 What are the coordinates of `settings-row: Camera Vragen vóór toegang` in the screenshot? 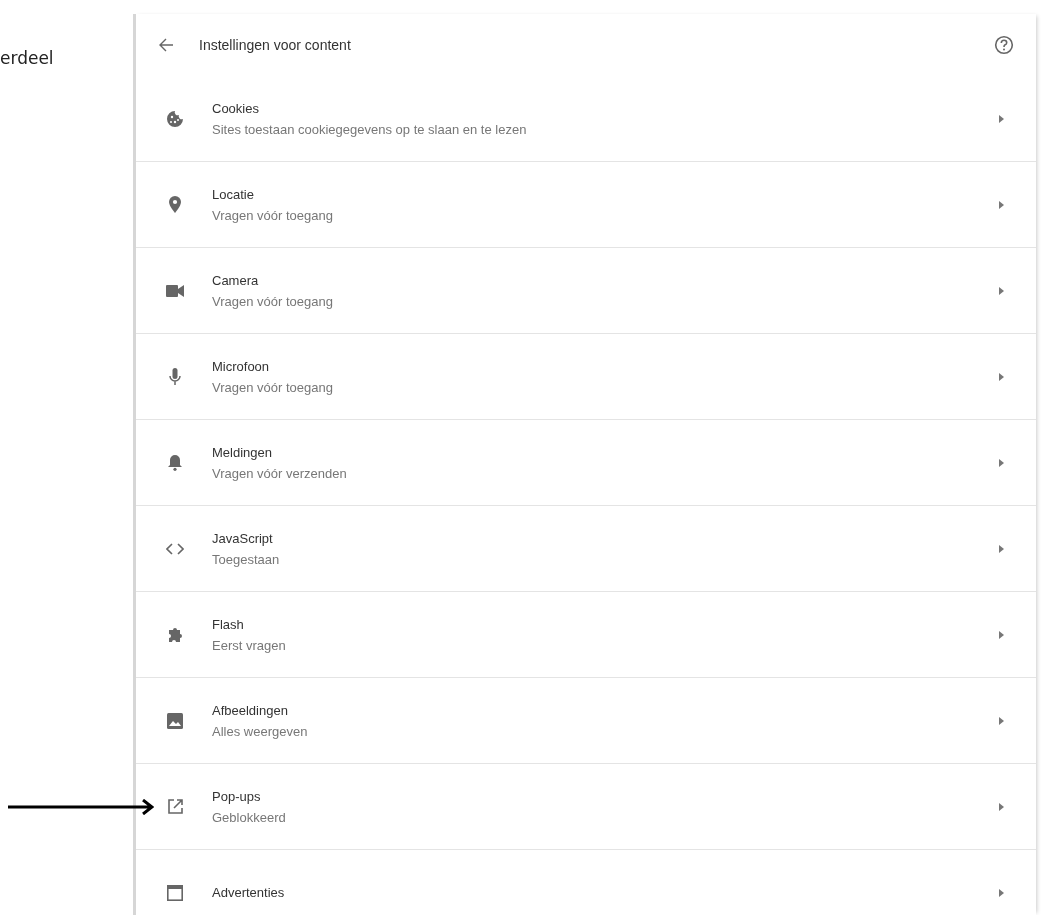 It's located at (586, 291).